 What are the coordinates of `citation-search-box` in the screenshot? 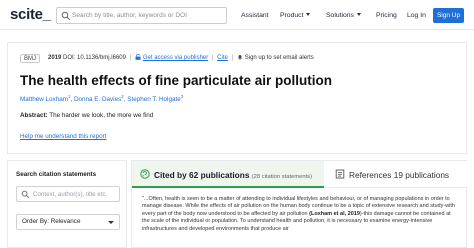 It's located at (68, 194).